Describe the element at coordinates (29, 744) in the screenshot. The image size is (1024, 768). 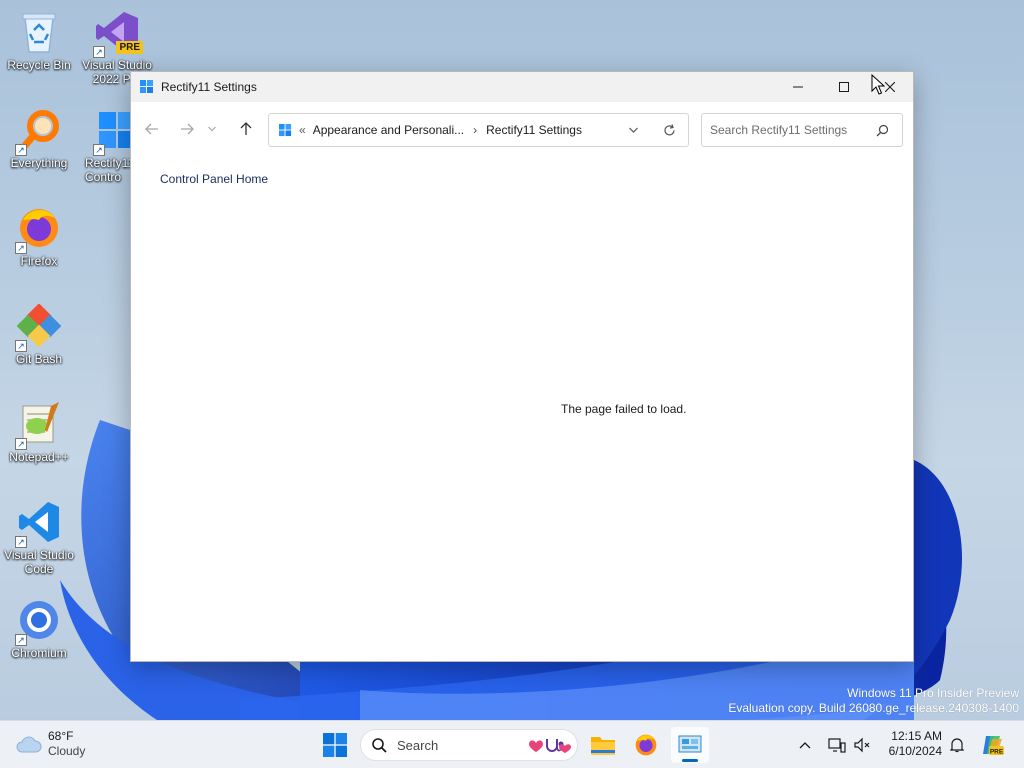
I see `cloud-icon` at that location.